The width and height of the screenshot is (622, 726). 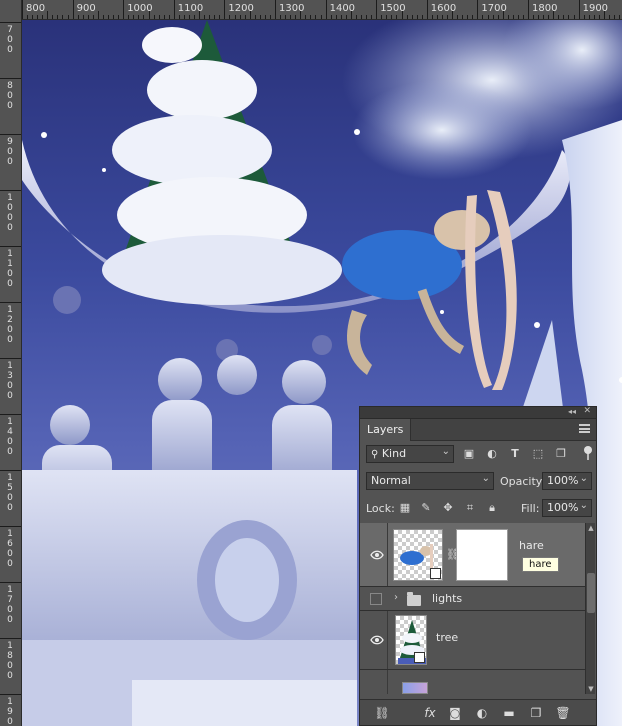 I want to click on ruler-tick-label: 1100, so click(x=10, y=269).